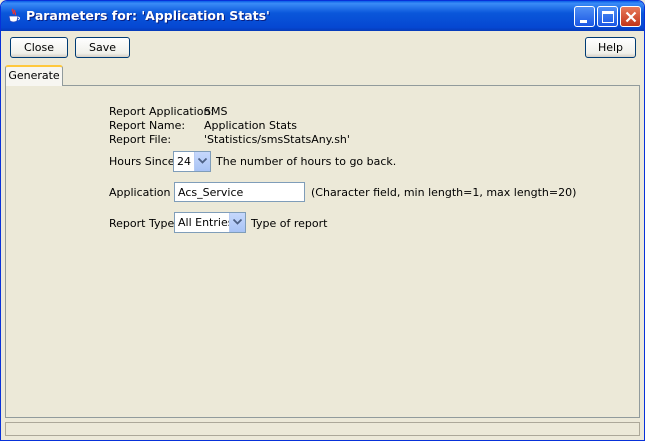  What do you see at coordinates (583, 21) in the screenshot?
I see `minimize-icon` at bounding box center [583, 21].